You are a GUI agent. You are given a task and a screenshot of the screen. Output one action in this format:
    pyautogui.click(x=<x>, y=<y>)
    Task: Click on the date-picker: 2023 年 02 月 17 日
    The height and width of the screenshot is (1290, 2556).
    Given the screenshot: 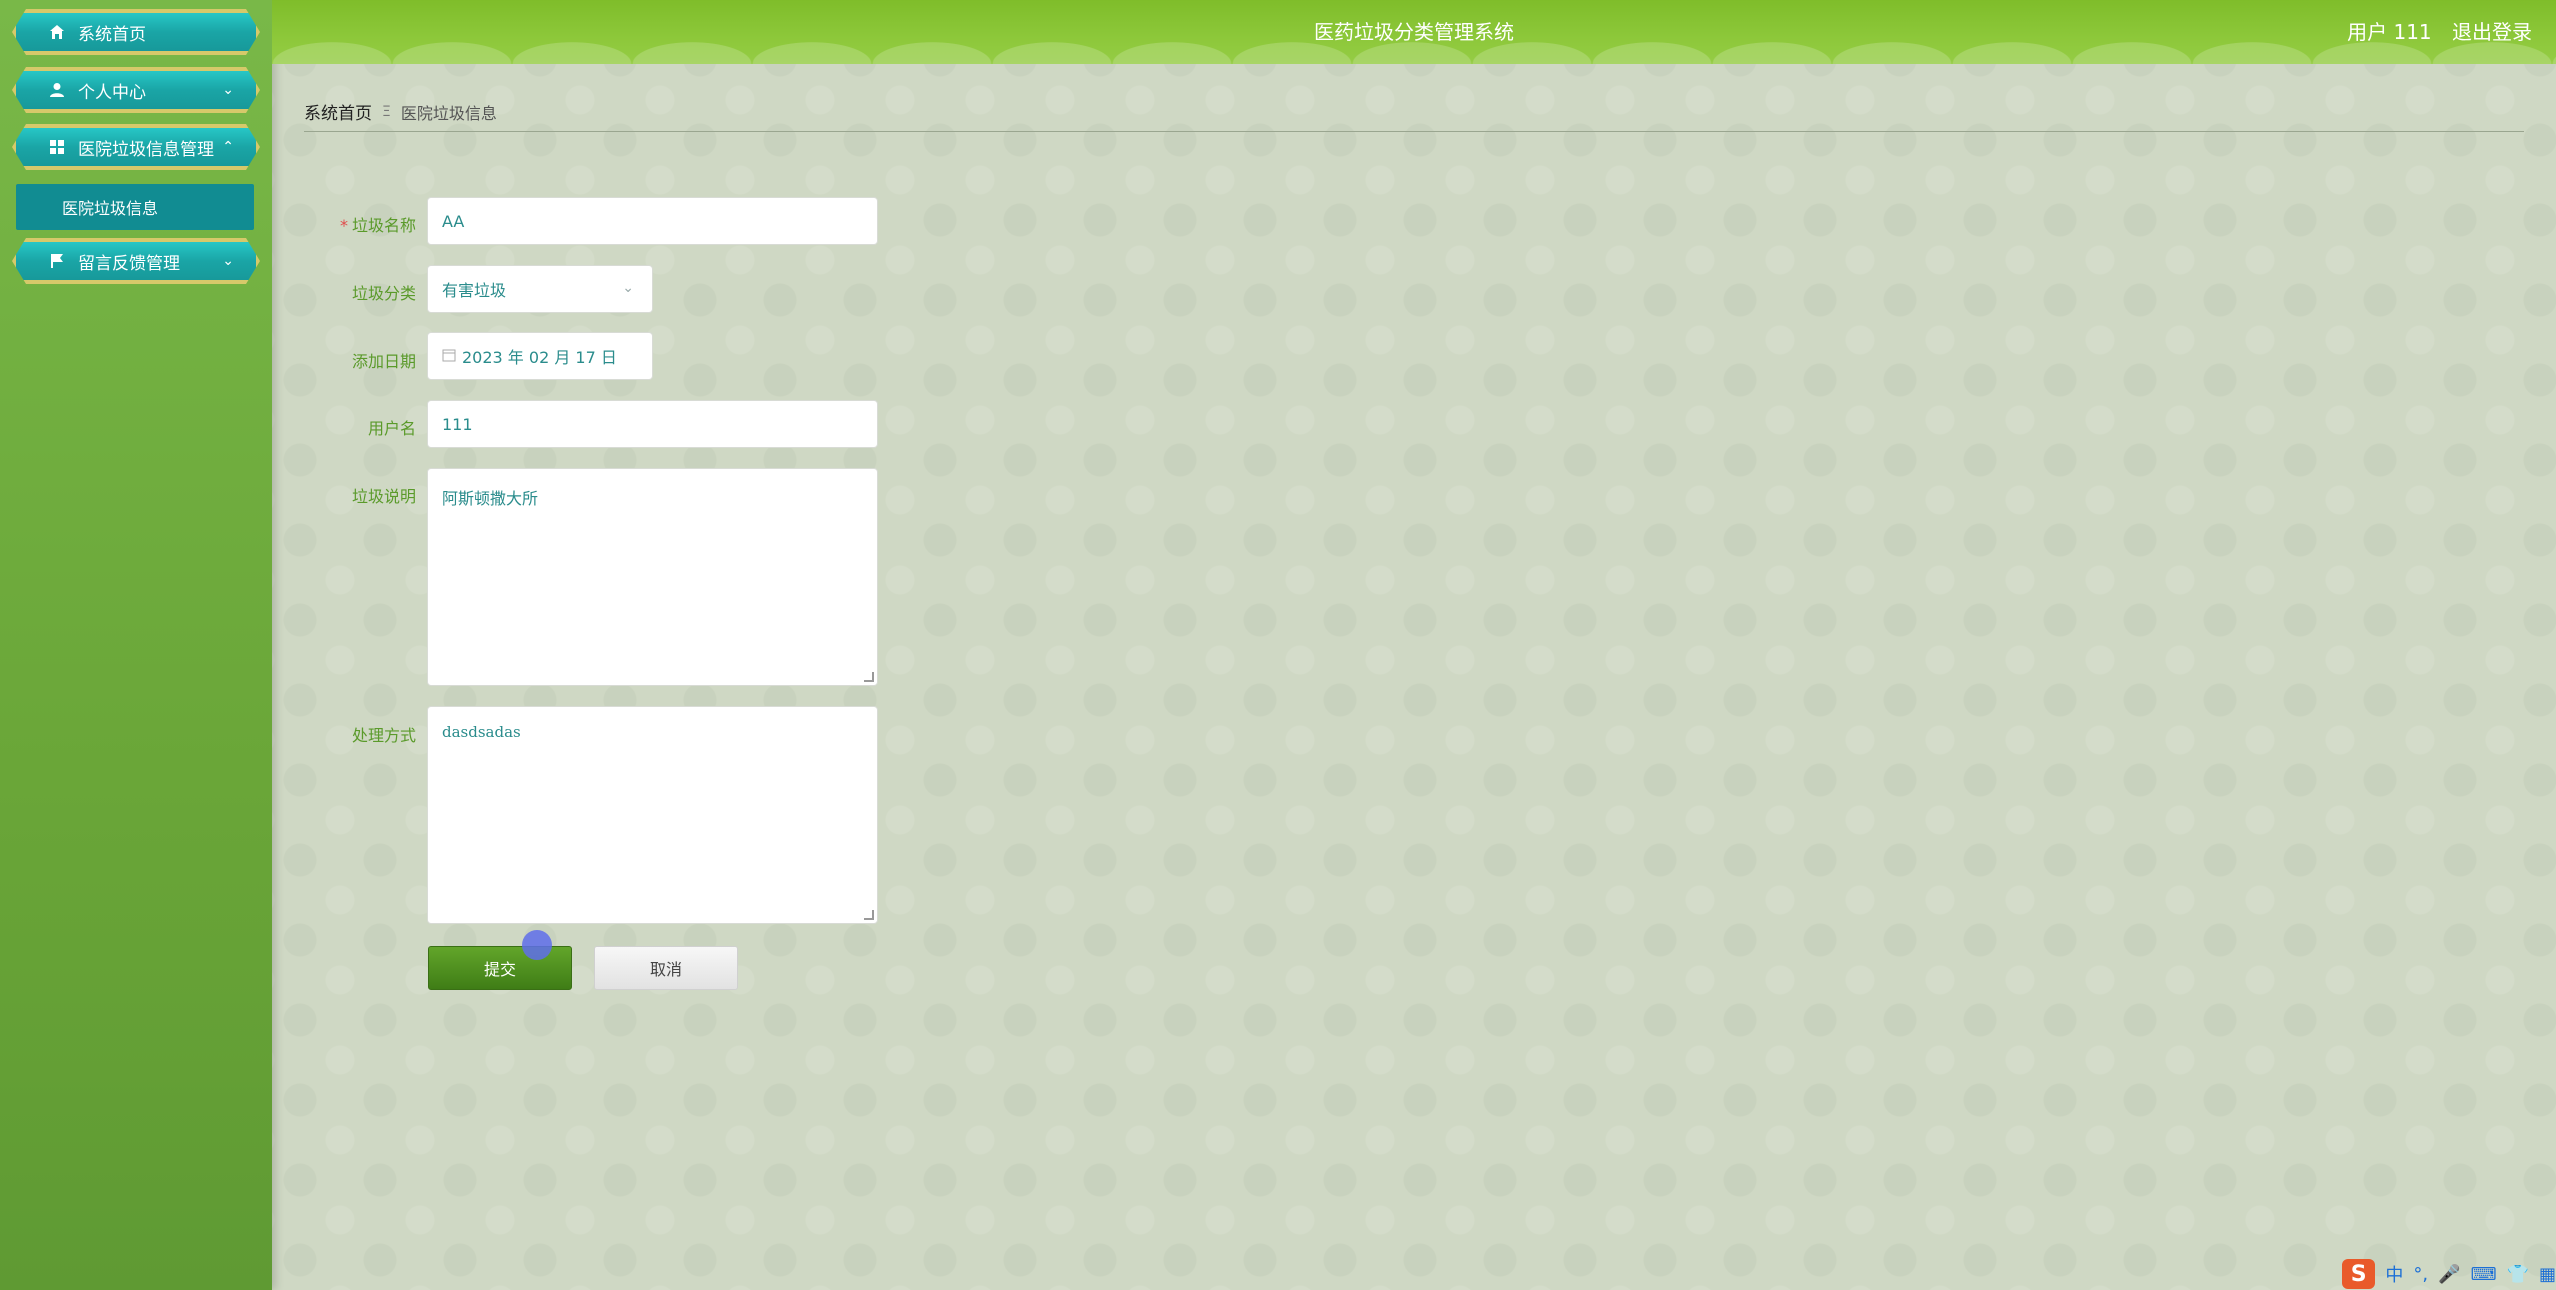 What is the action you would take?
    pyautogui.click(x=540, y=356)
    